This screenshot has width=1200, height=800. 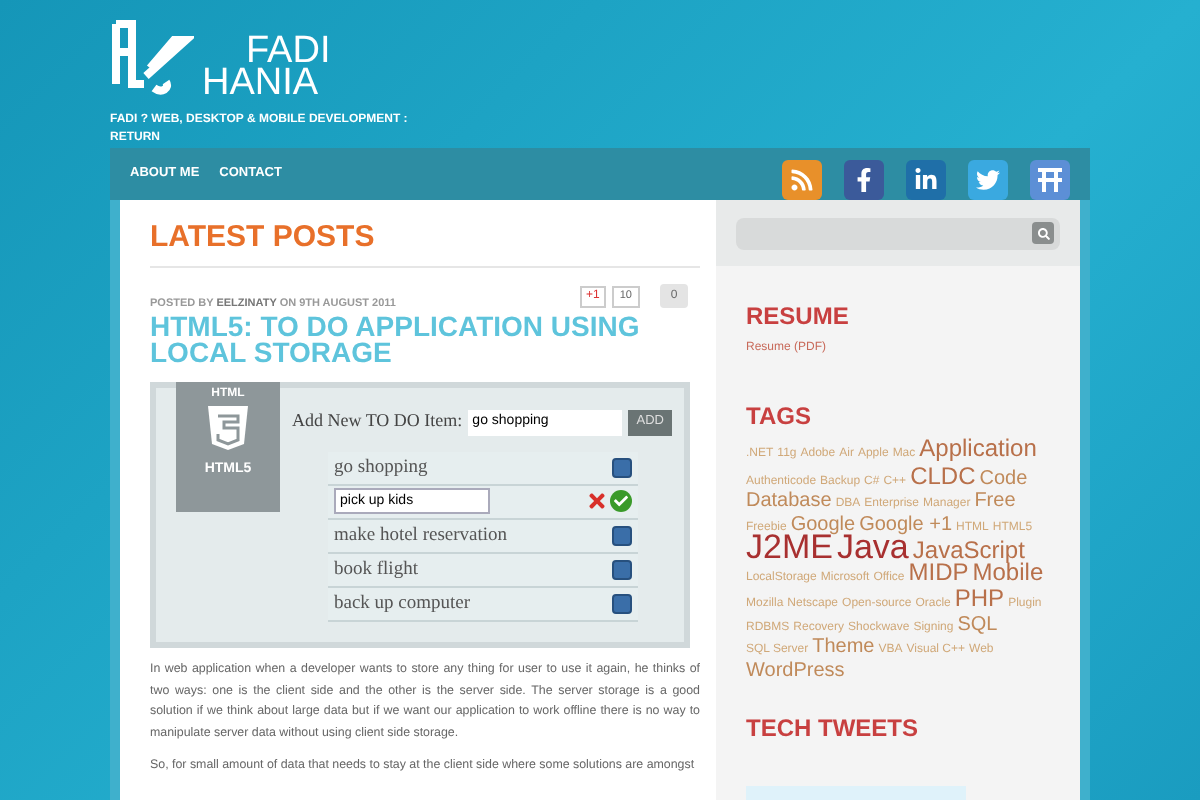 What do you see at coordinates (789, 502) in the screenshot?
I see `tag-link: Database` at bounding box center [789, 502].